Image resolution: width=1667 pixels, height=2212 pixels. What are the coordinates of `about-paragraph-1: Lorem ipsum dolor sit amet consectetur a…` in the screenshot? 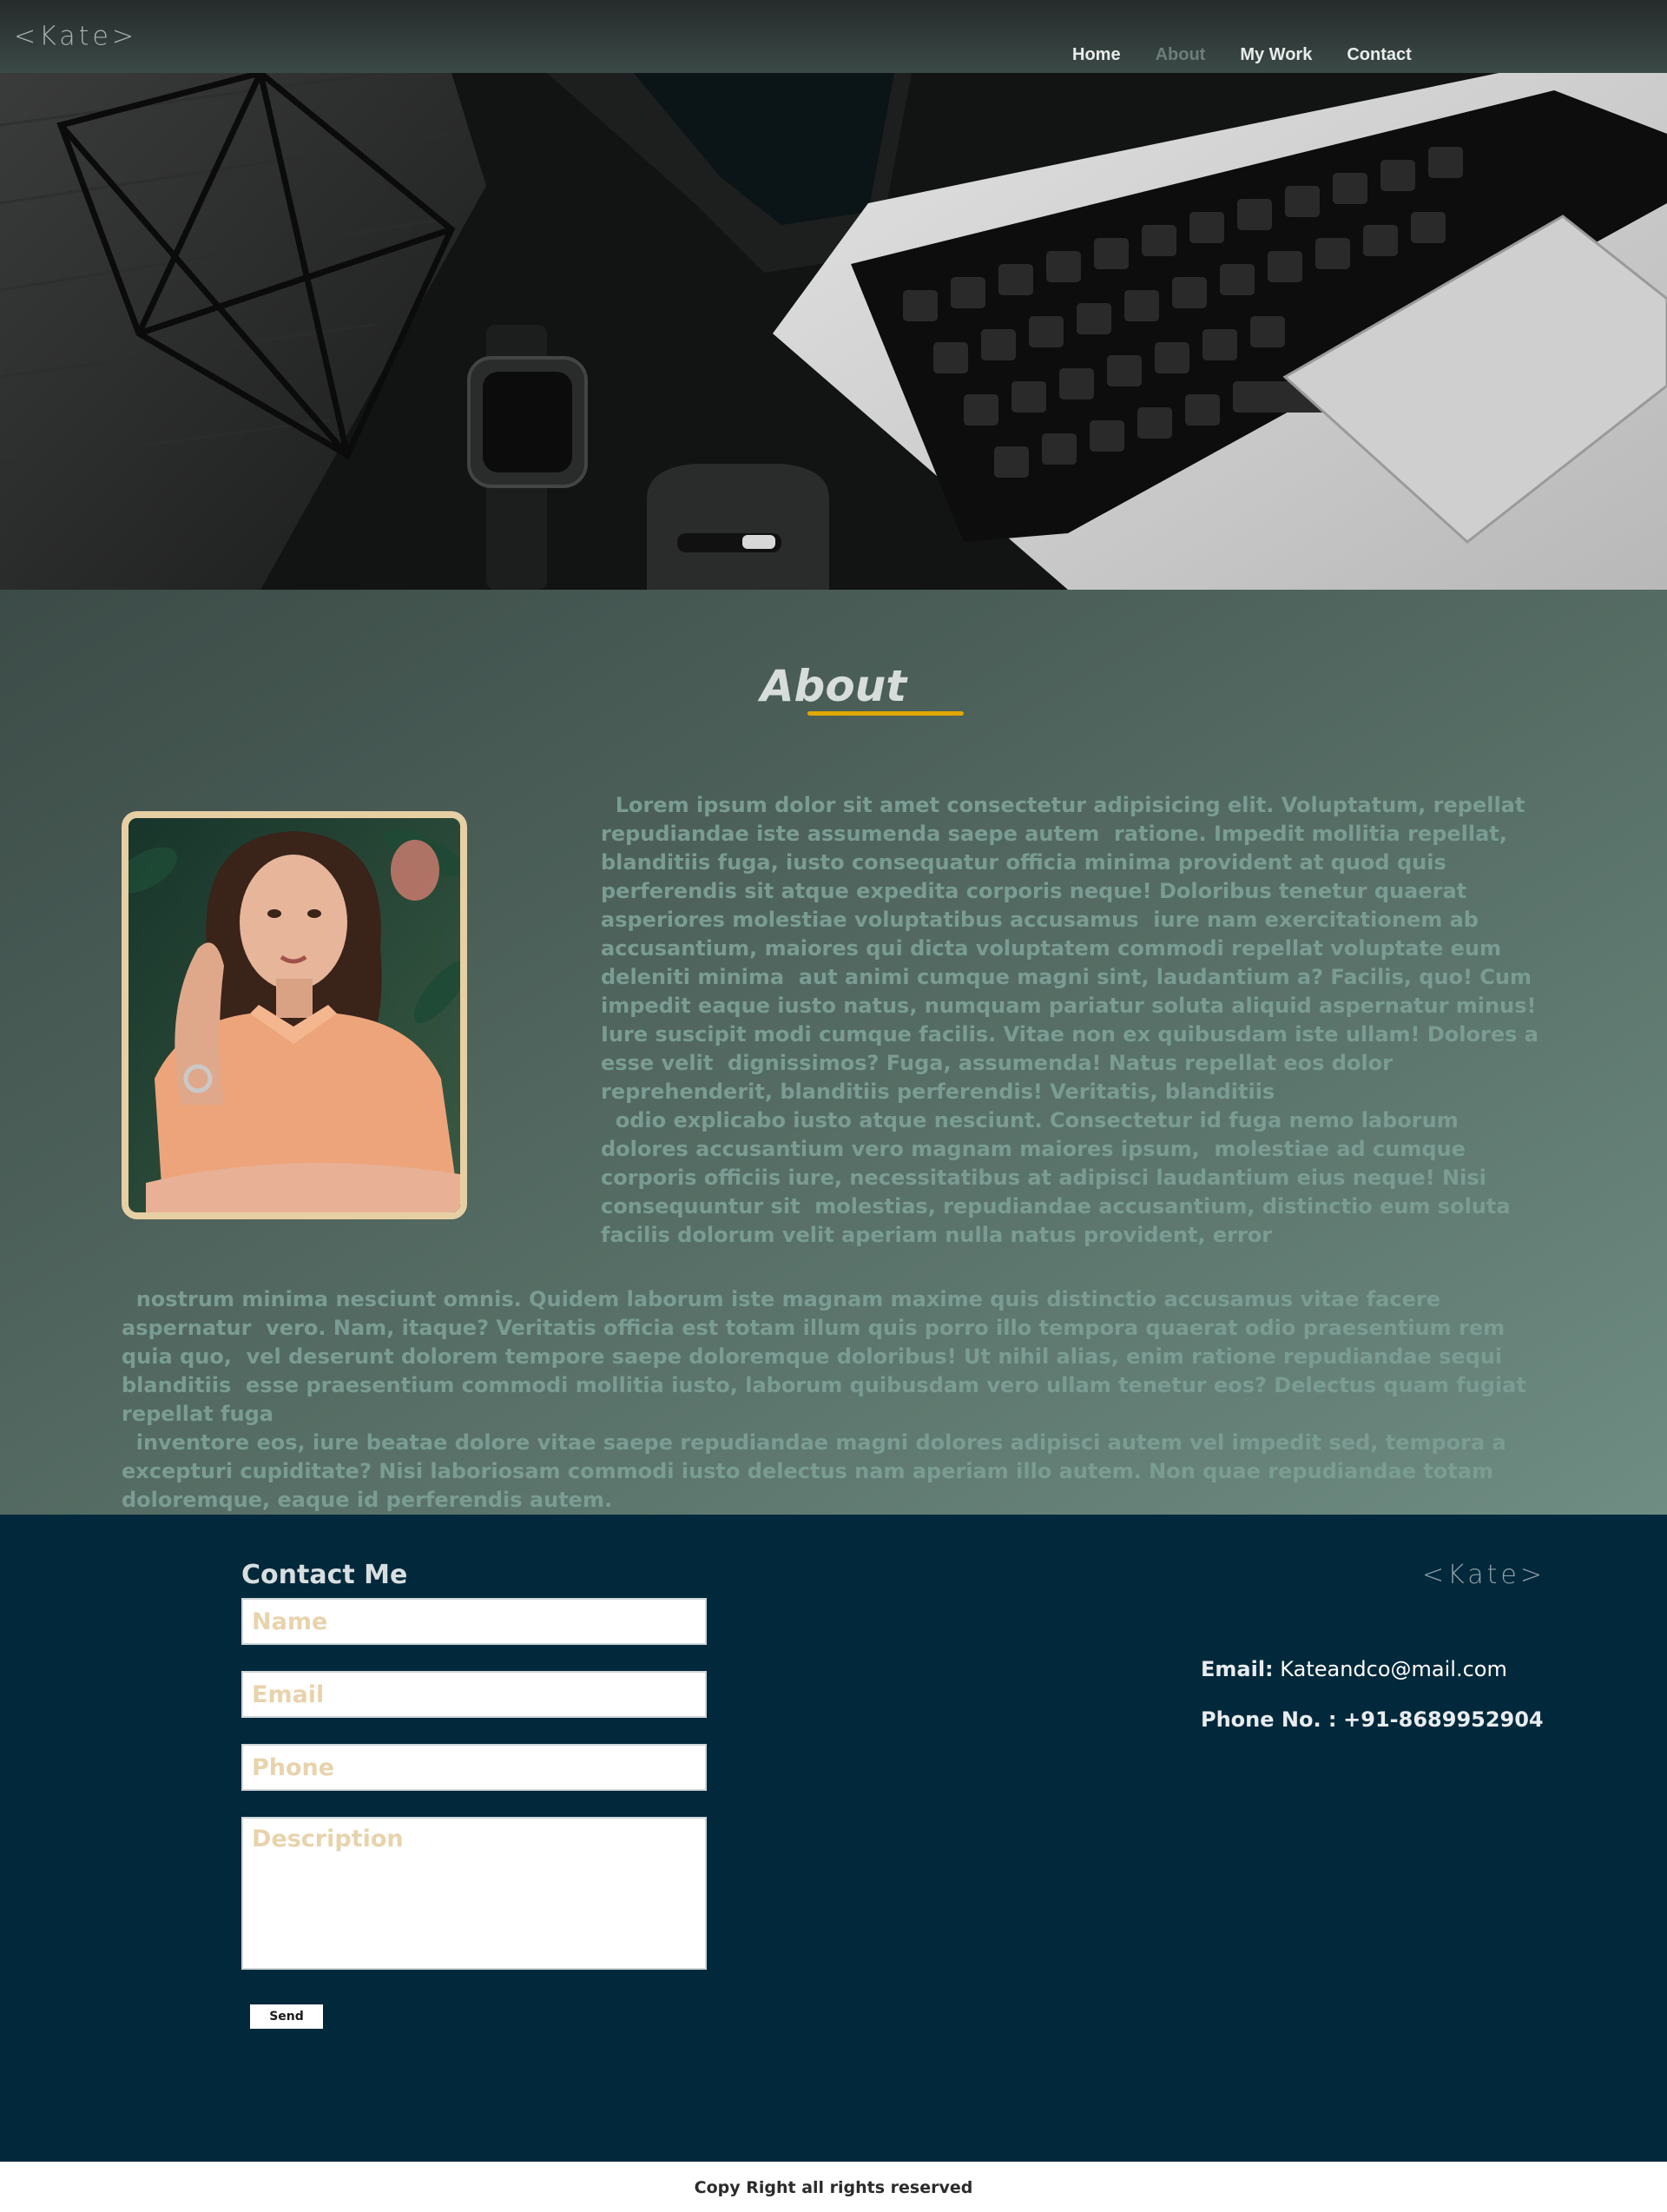 It's located at (1070, 1020).